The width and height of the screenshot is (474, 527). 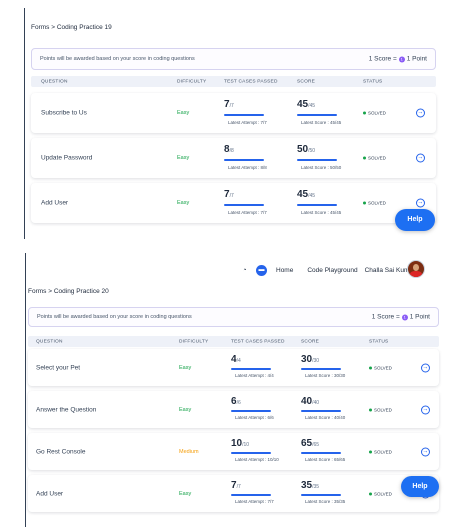 What do you see at coordinates (373, 81) in the screenshot?
I see `col-status: STATUS` at bounding box center [373, 81].